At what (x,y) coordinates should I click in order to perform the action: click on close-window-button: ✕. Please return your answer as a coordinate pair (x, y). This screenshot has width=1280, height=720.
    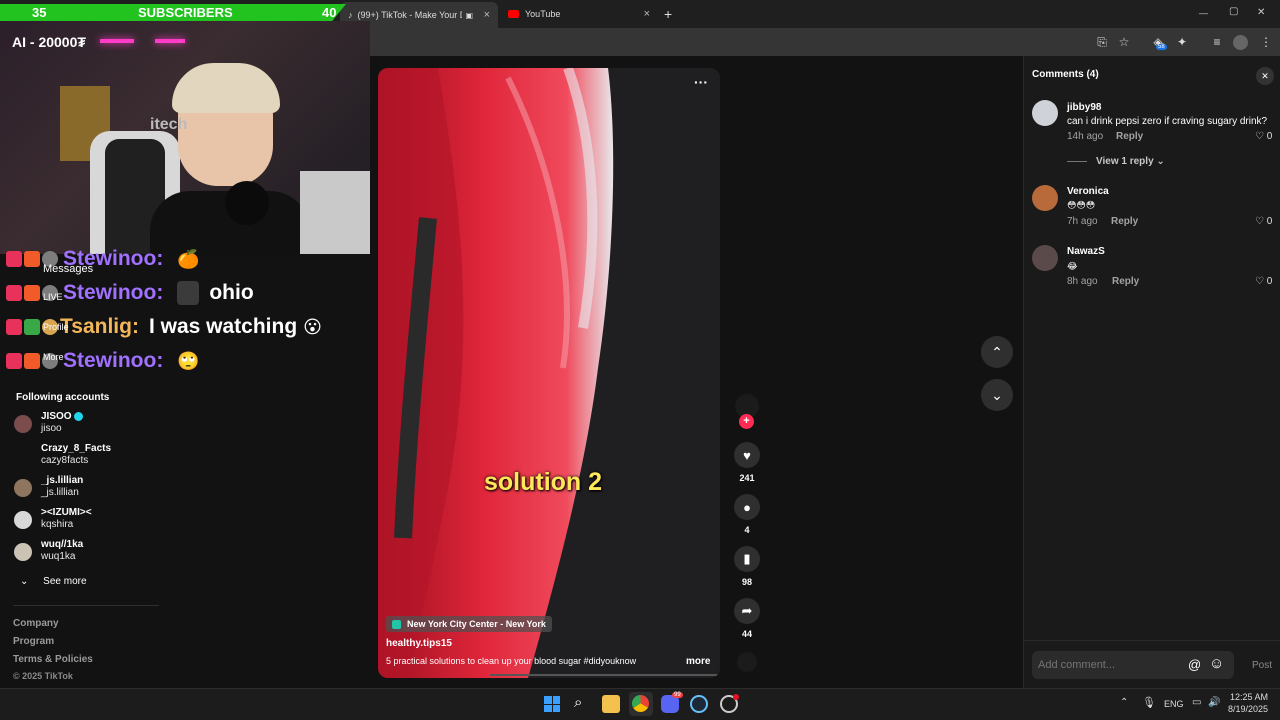
    Looking at the image, I should click on (1261, 12).